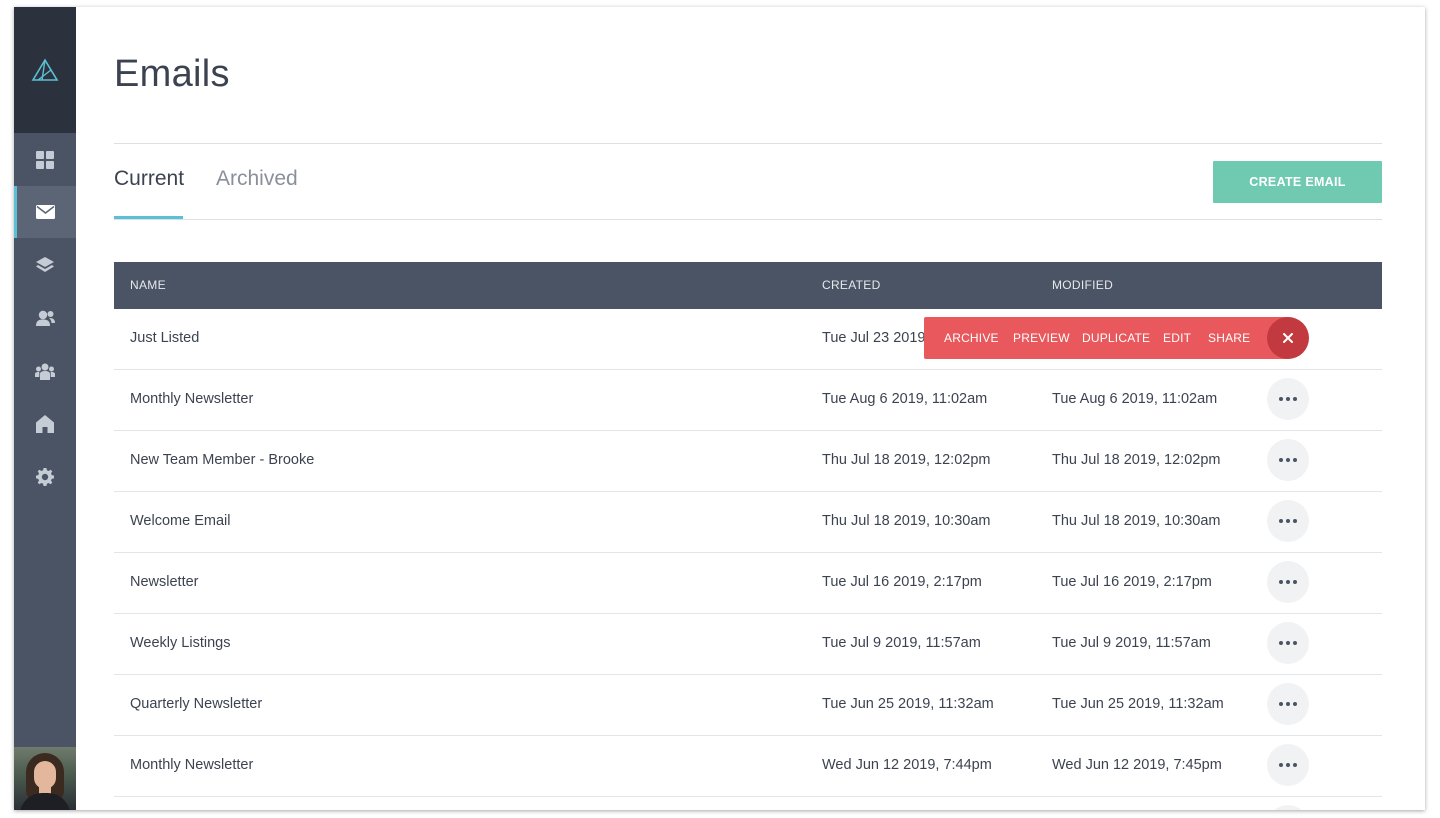 This screenshot has width=1440, height=818. Describe the element at coordinates (1138, 704) in the screenshot. I see `email-modified: Tue Jun 25 2019, 11:32am` at that location.